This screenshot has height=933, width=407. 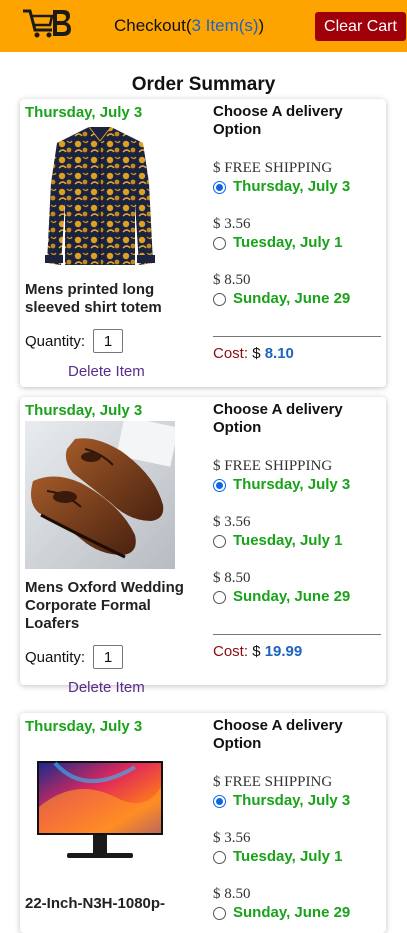 I want to click on monitor-image, so click(x=100, y=811).